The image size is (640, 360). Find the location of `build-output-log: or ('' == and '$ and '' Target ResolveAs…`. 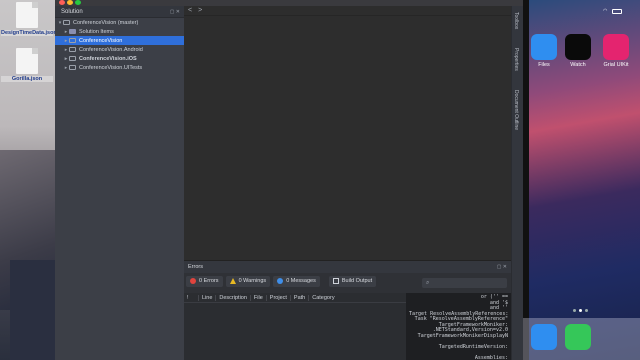

build-output-log: or ('' == and '$ and '' Target ResolveAs… is located at coordinates (458, 326).